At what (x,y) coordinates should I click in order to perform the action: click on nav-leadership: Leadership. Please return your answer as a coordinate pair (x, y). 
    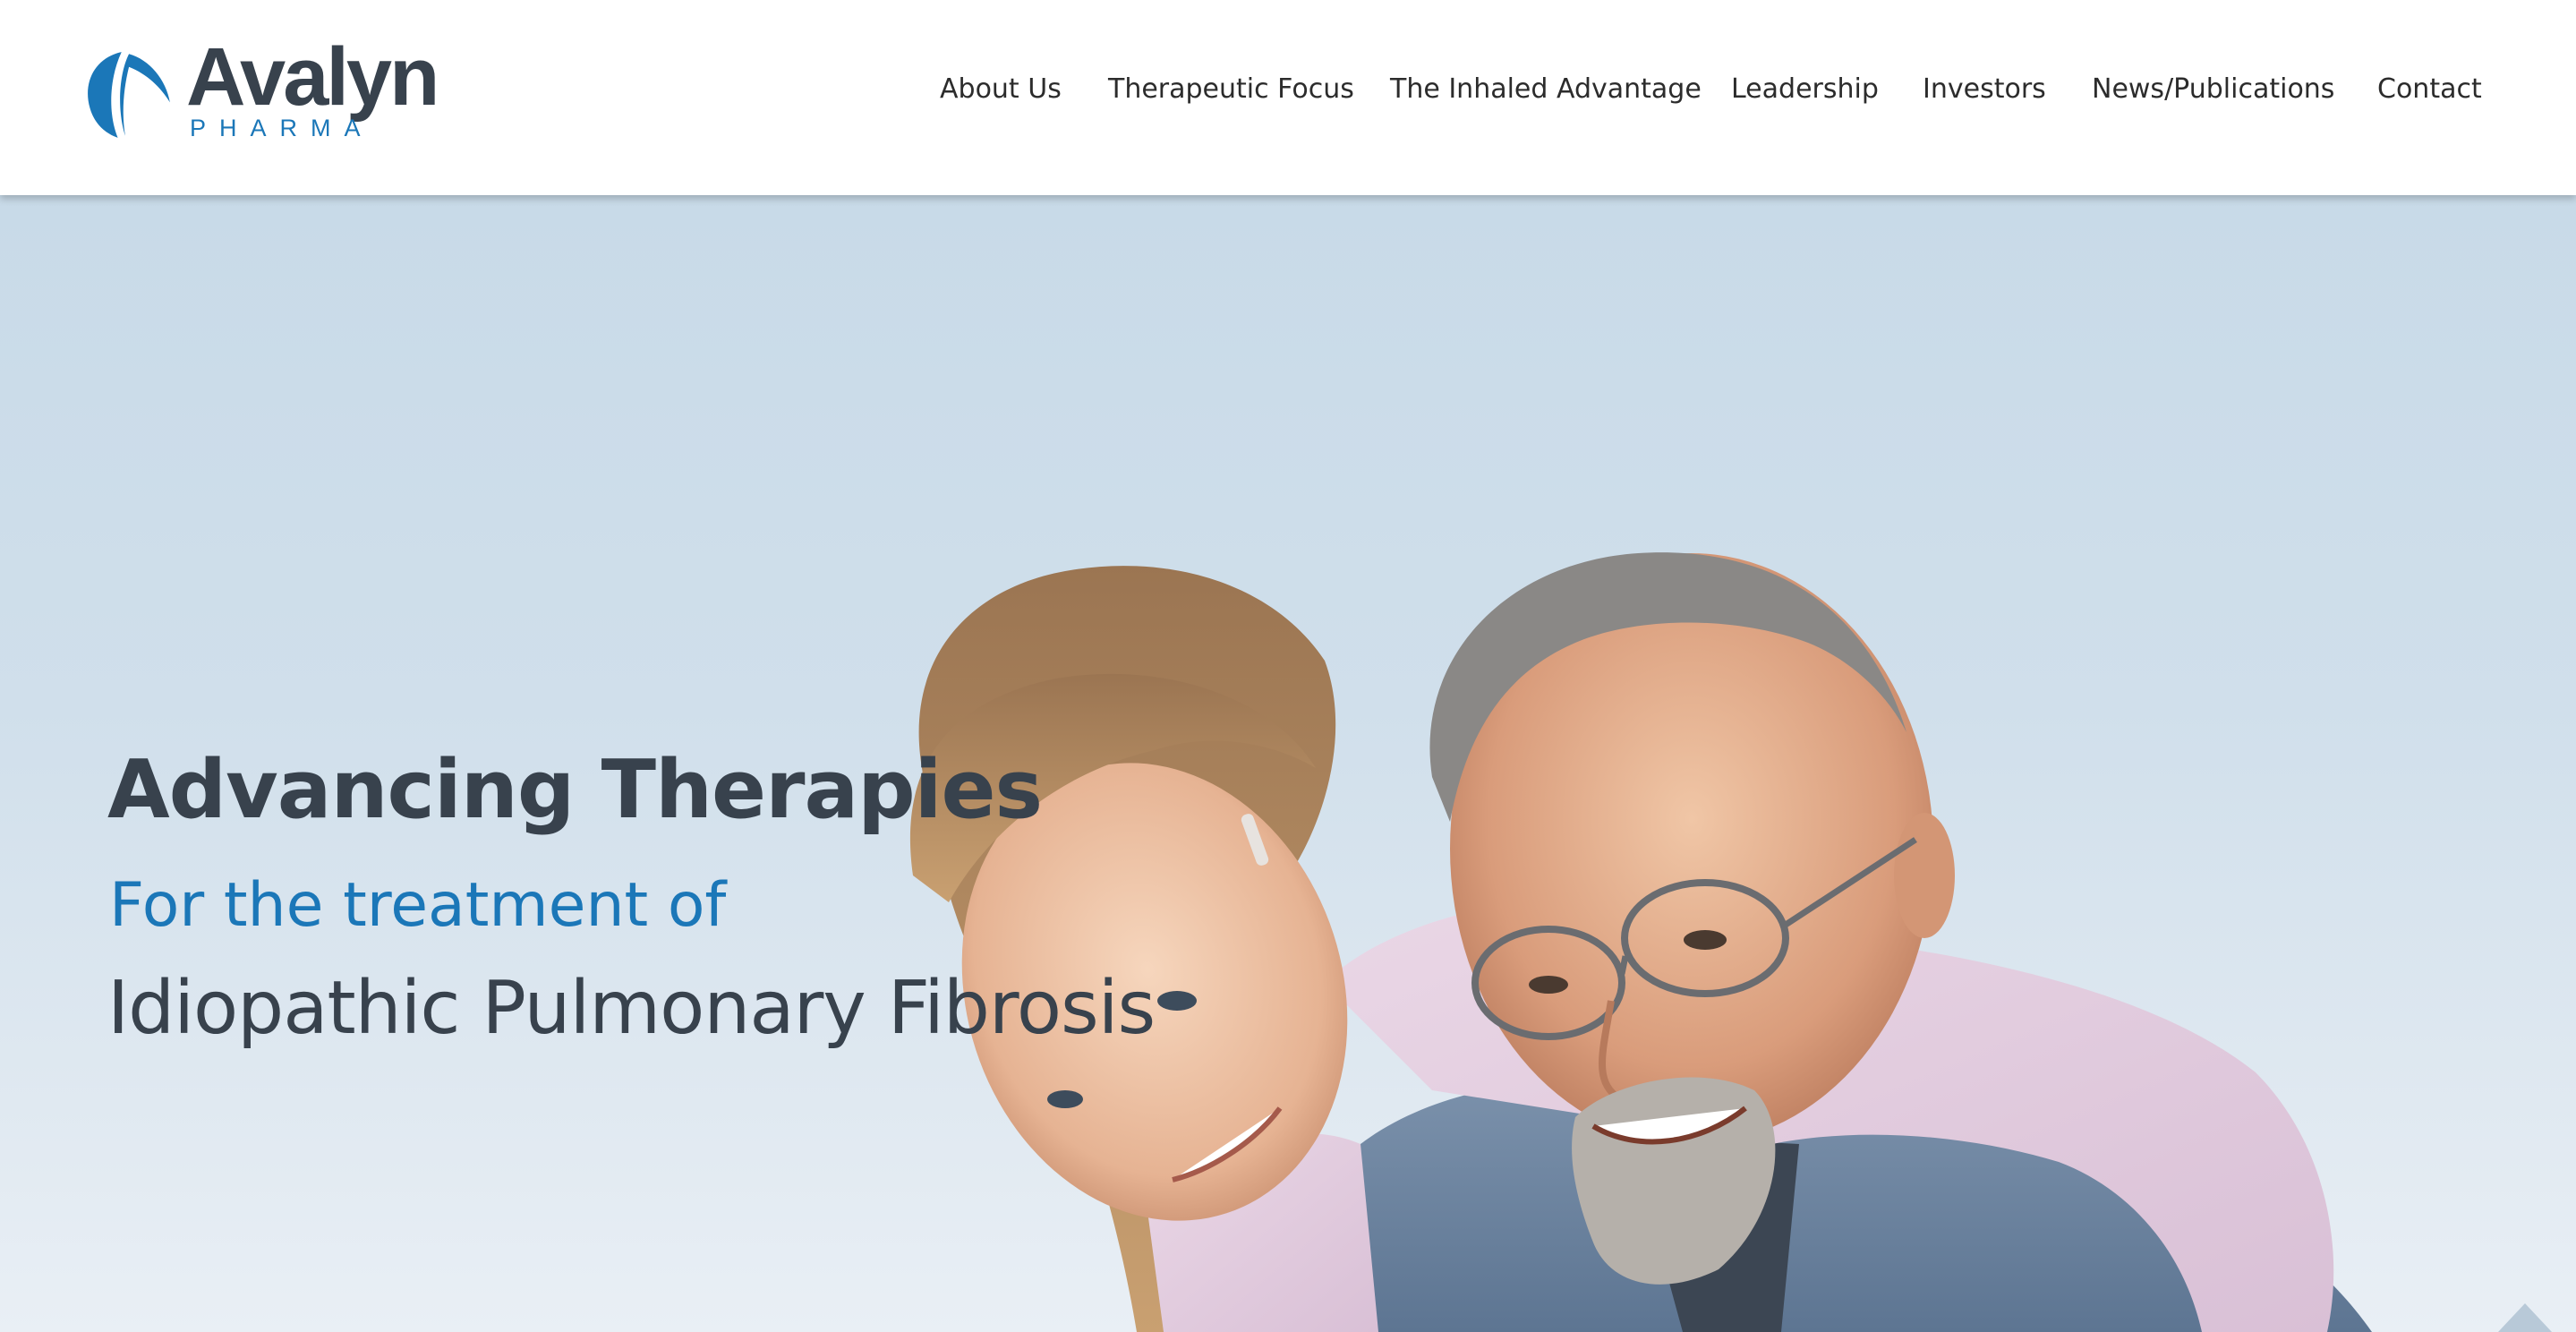
    Looking at the image, I should click on (1805, 89).